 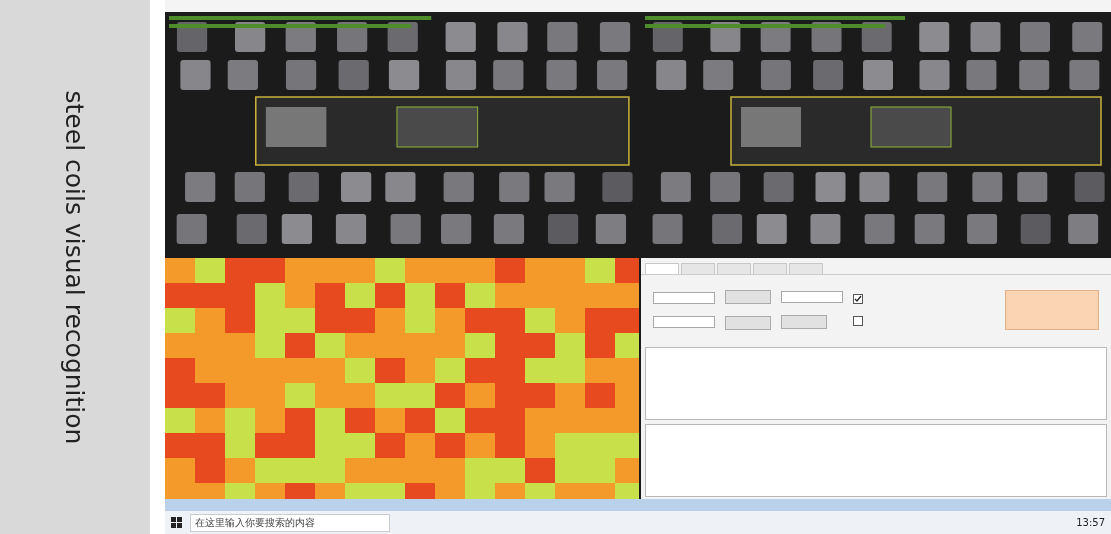 I want to click on caption: steel coils visual recognition, so click(x=75, y=267).